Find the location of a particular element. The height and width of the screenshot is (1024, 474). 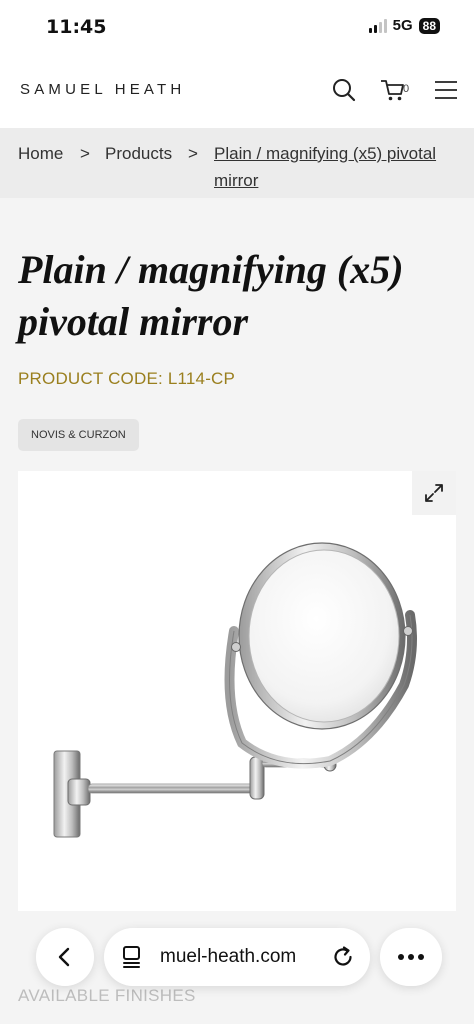

network-label: 5G is located at coordinates (402, 25).